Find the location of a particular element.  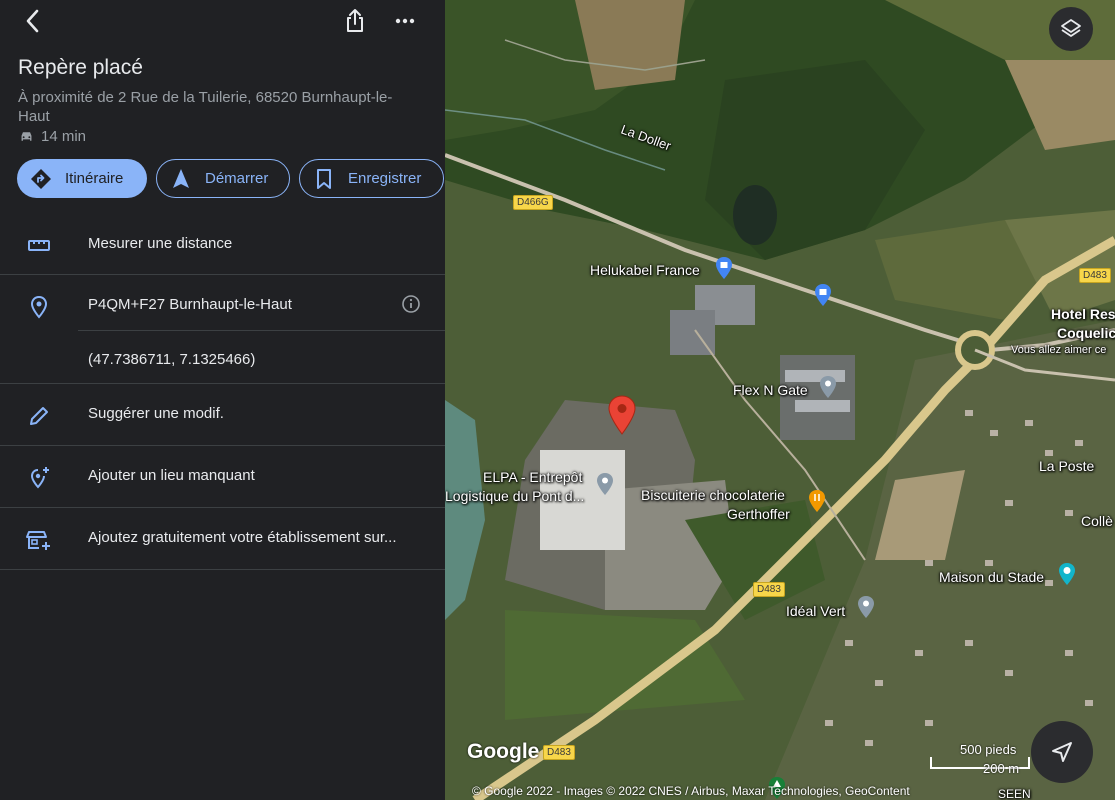

save-button: Enregistrer is located at coordinates (371, 178).